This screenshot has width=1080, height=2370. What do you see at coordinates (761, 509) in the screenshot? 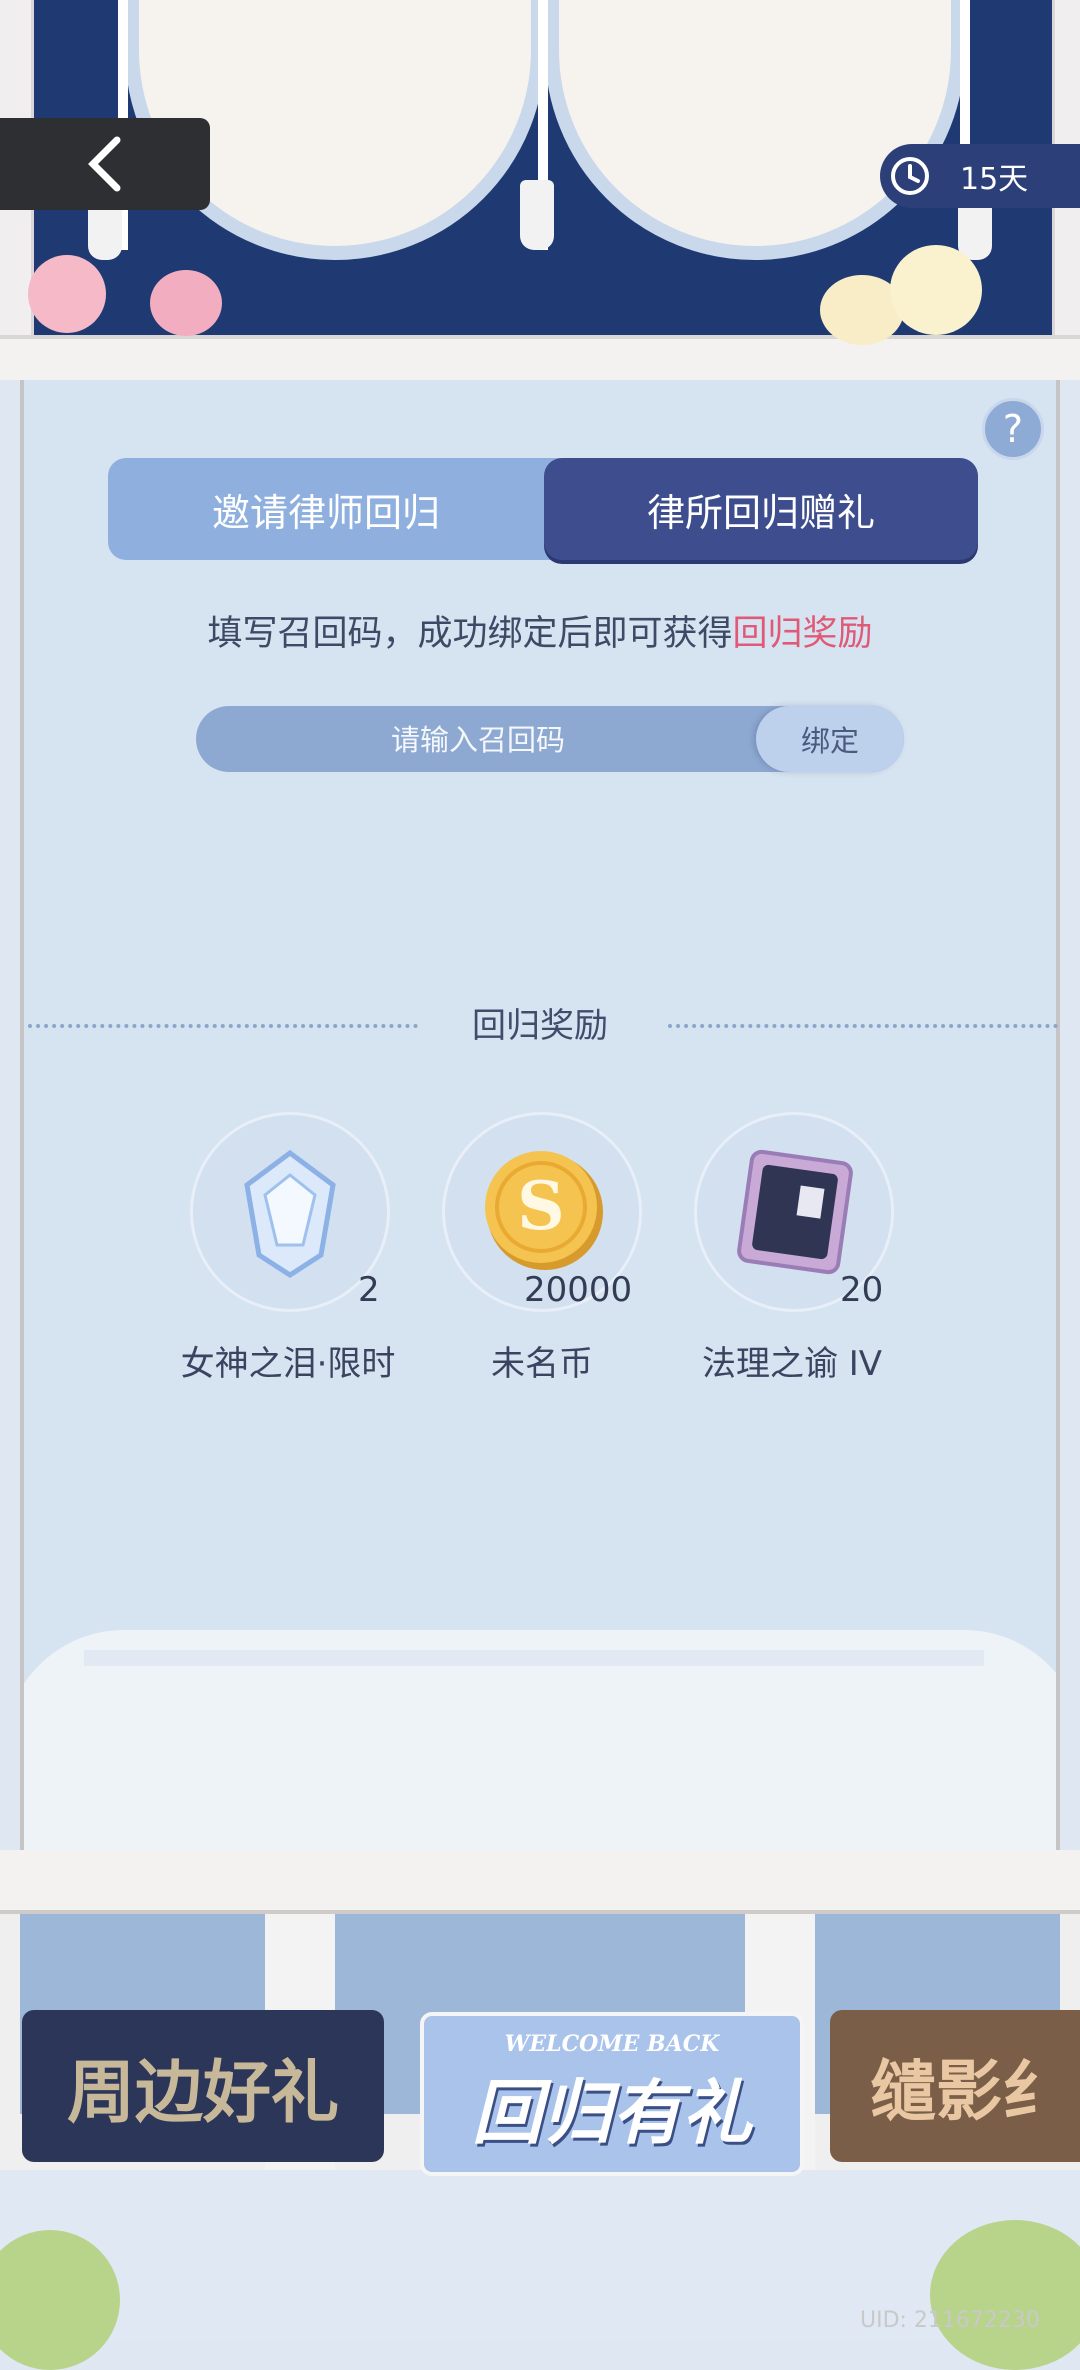
I see `tab-return-gift: 律所回归赠礼` at bounding box center [761, 509].